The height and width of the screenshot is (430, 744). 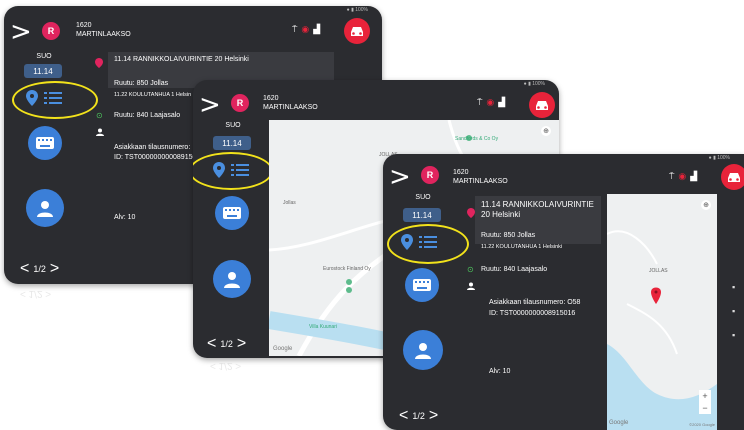 I want to click on sub-address-text: 11.22 KOULUTANHUA 1 Helsin, so click(x=153, y=95).